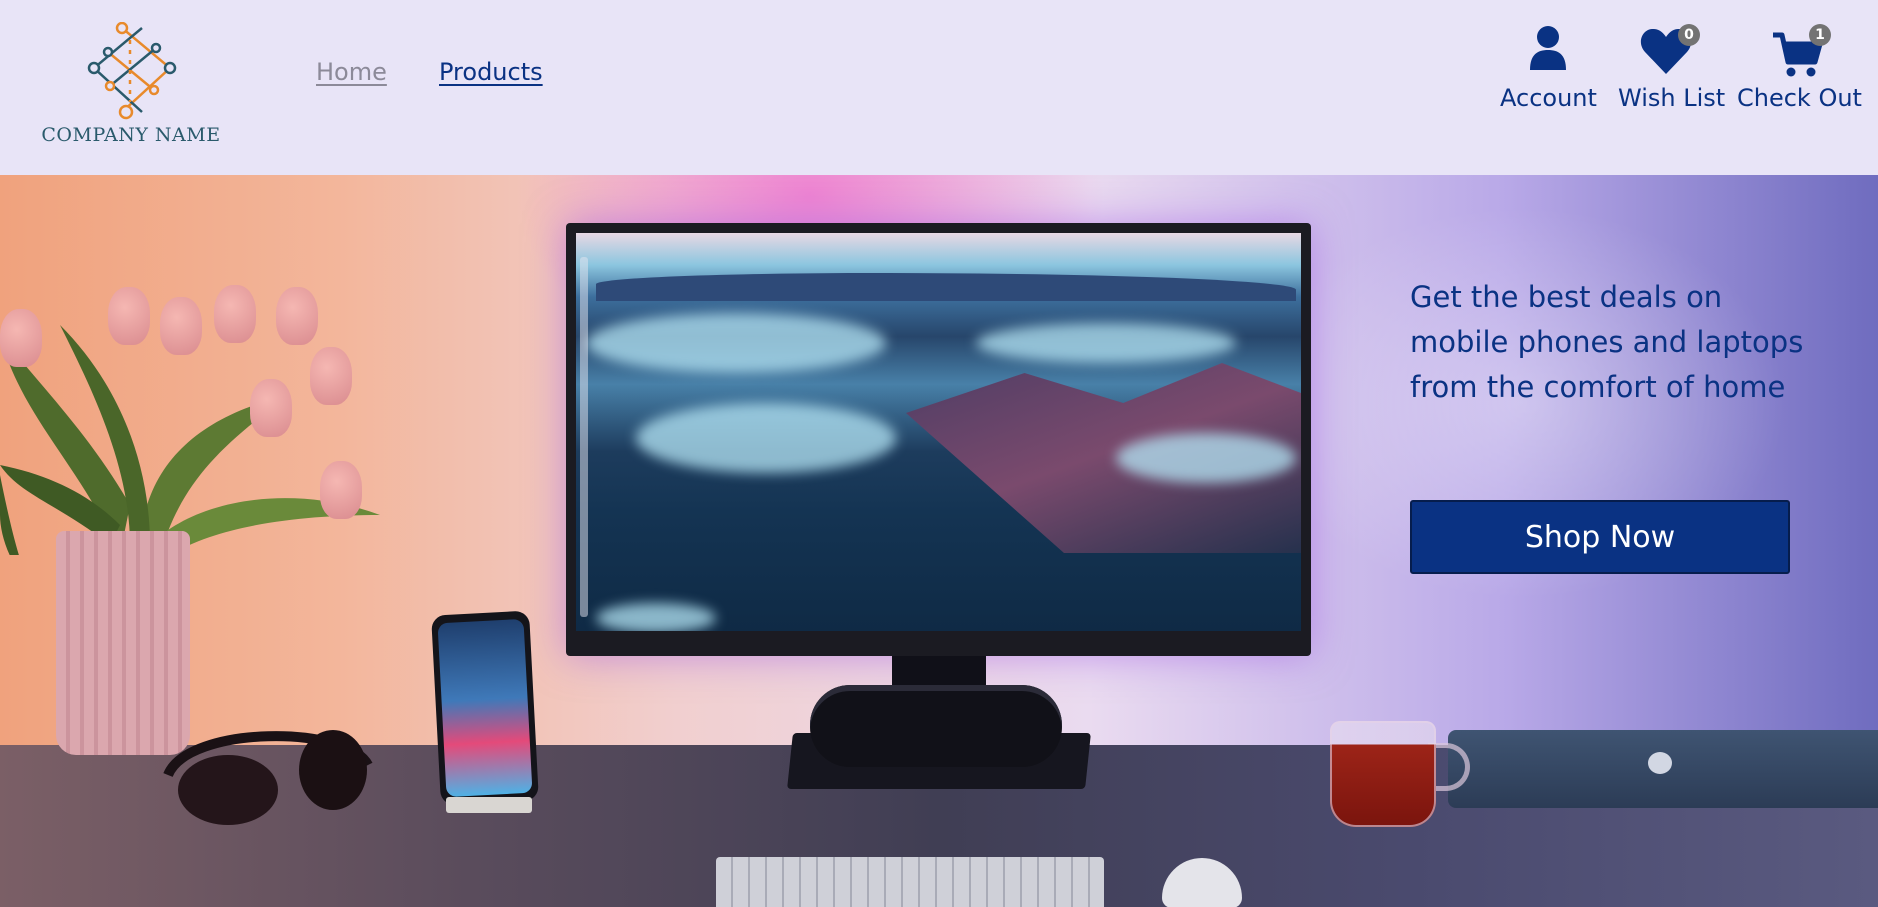 The image size is (1878, 907). I want to click on phone-screen, so click(485, 708).